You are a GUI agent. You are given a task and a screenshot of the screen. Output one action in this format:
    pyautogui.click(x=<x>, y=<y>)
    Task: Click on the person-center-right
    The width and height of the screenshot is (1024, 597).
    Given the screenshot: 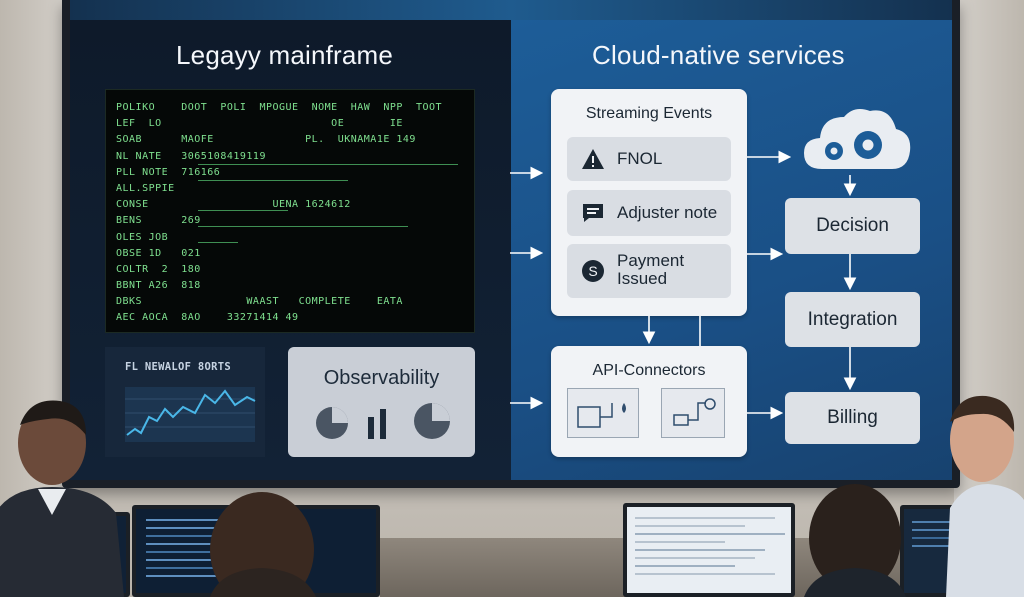 What is the action you would take?
    pyautogui.click(x=855, y=540)
    